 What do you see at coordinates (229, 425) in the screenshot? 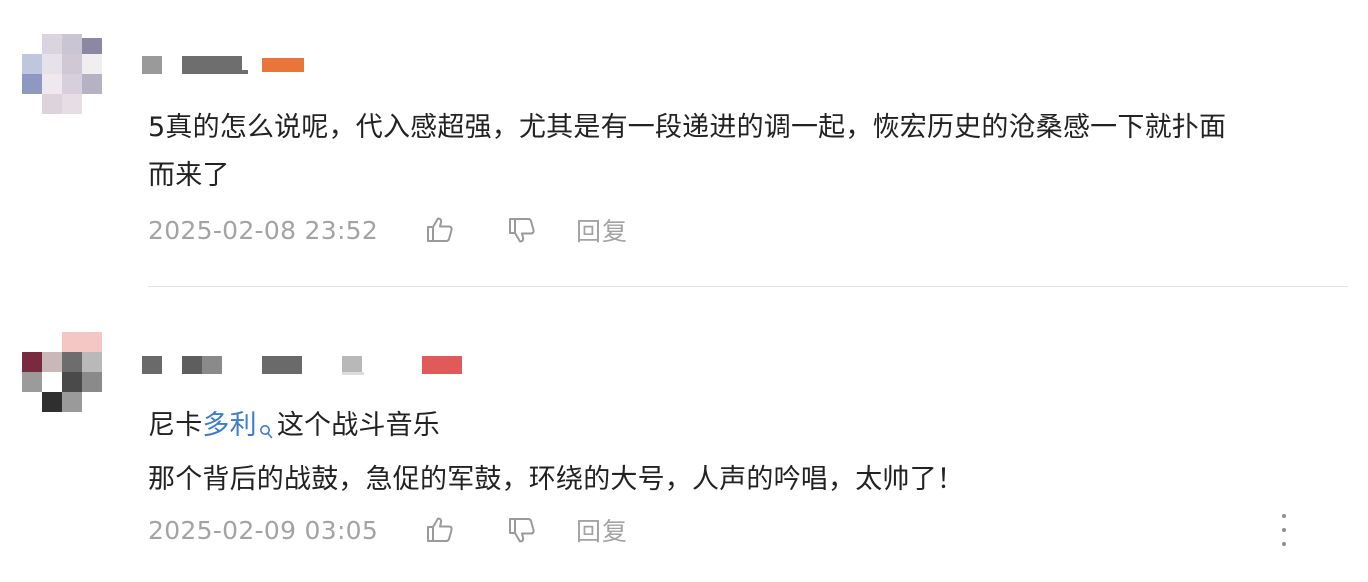
I see `search-link: 多利` at bounding box center [229, 425].